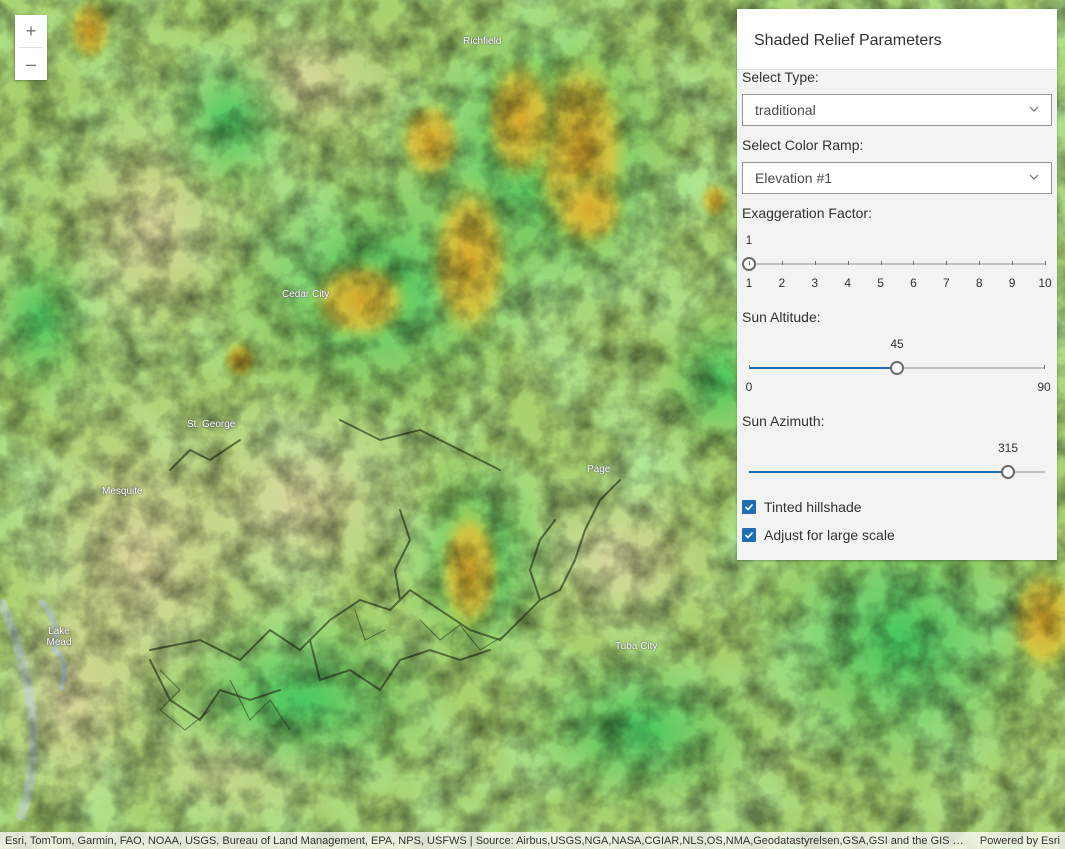  Describe the element at coordinates (880, 283) in the screenshot. I see `exaggeration-tick-label: 5` at that location.